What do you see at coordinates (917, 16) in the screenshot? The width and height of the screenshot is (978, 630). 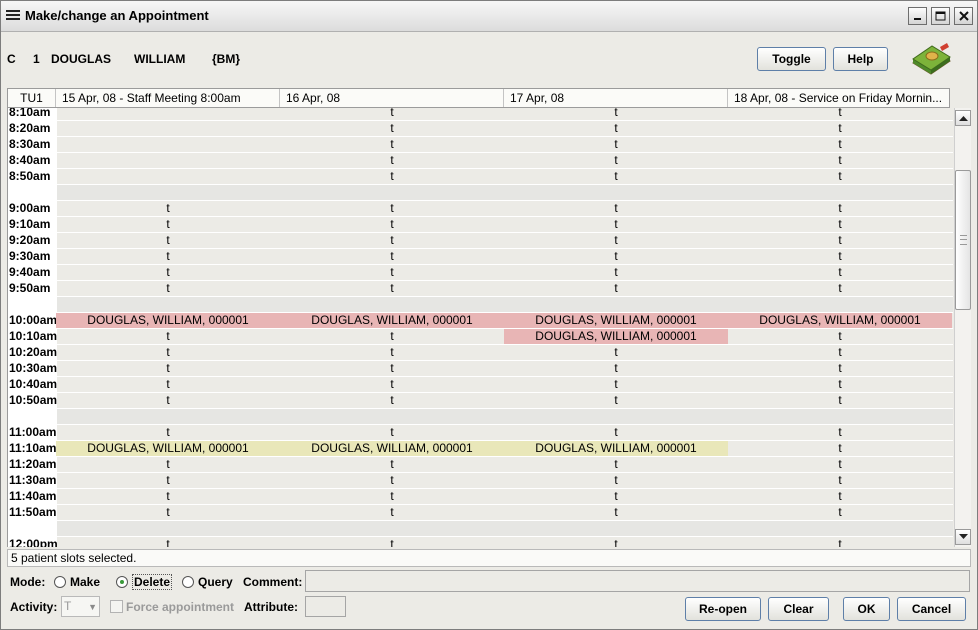 I see `minimize-button` at bounding box center [917, 16].